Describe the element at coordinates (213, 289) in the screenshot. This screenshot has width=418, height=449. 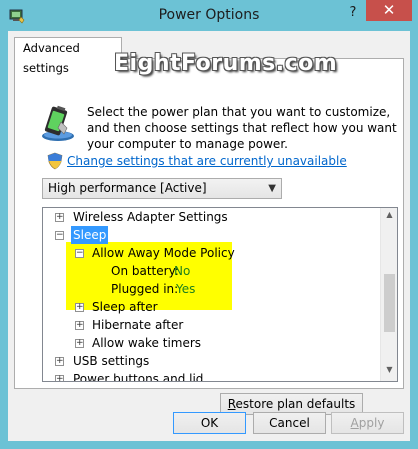
I see `tree-item-plugged-in: Plugged in: Yes` at that location.